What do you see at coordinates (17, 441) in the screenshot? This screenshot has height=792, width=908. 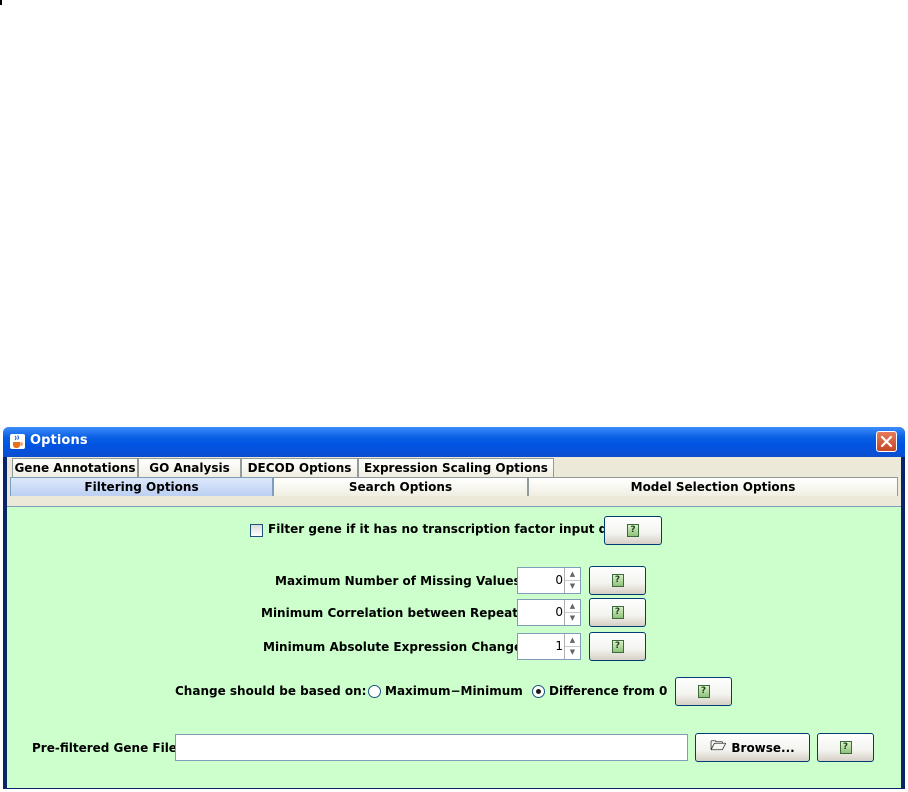 I see `java-cup-icon` at bounding box center [17, 441].